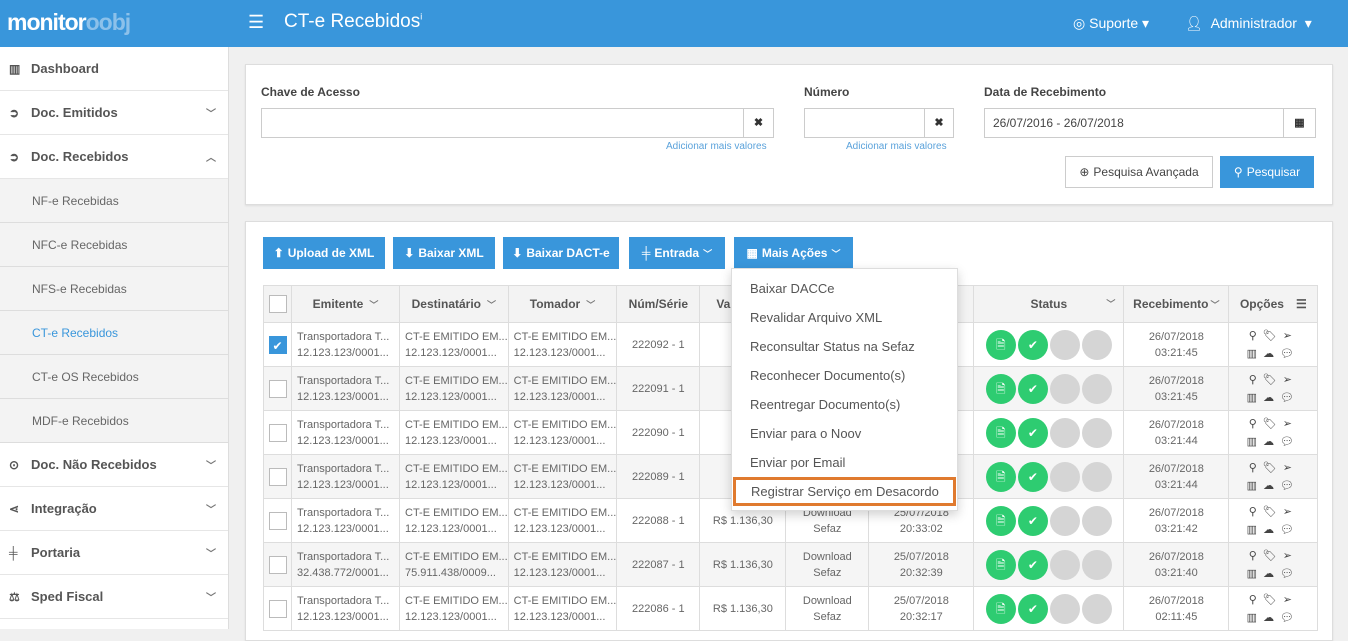 Image resolution: width=1348 pixels, height=641 pixels. Describe the element at coordinates (1134, 123) in the screenshot. I see `data-range-input` at that location.